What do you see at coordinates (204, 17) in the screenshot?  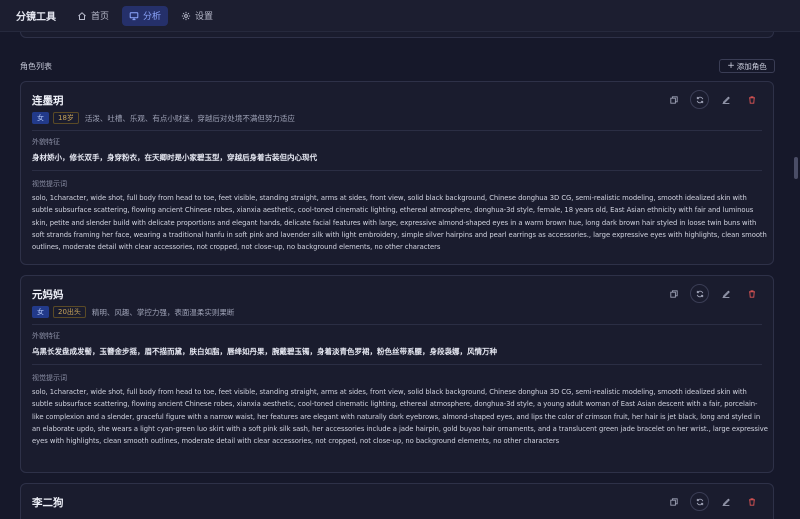 I see `nav-settings-label: 设置` at bounding box center [204, 17].